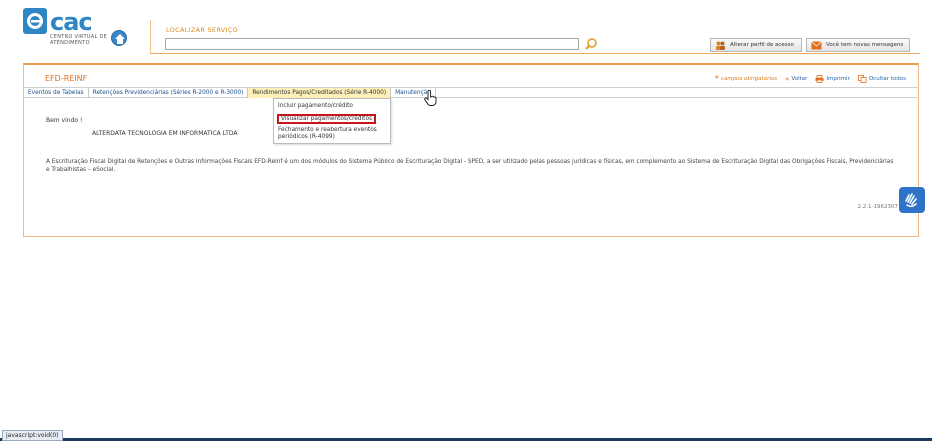  Describe the element at coordinates (150, 37) in the screenshot. I see `header-divider` at that location.